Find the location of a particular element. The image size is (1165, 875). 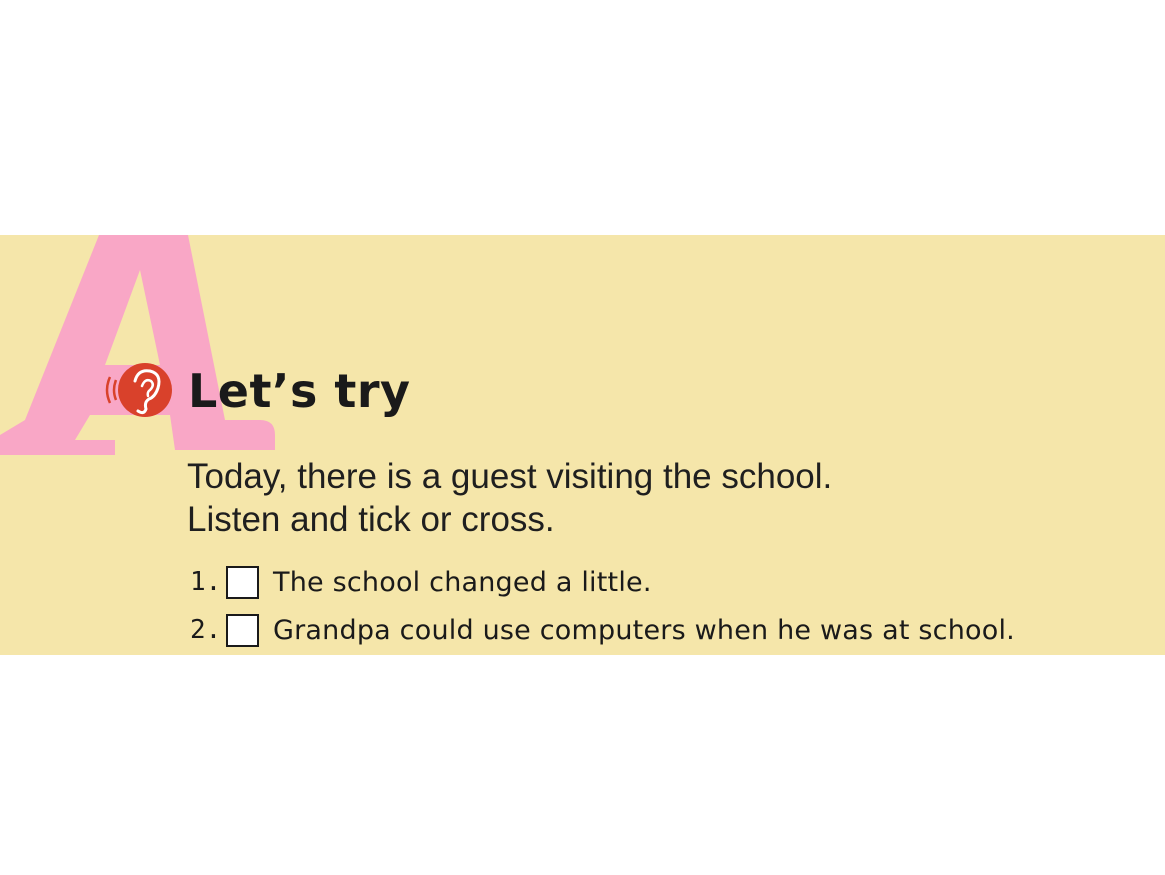

item-number: 2. is located at coordinates (206, 630).